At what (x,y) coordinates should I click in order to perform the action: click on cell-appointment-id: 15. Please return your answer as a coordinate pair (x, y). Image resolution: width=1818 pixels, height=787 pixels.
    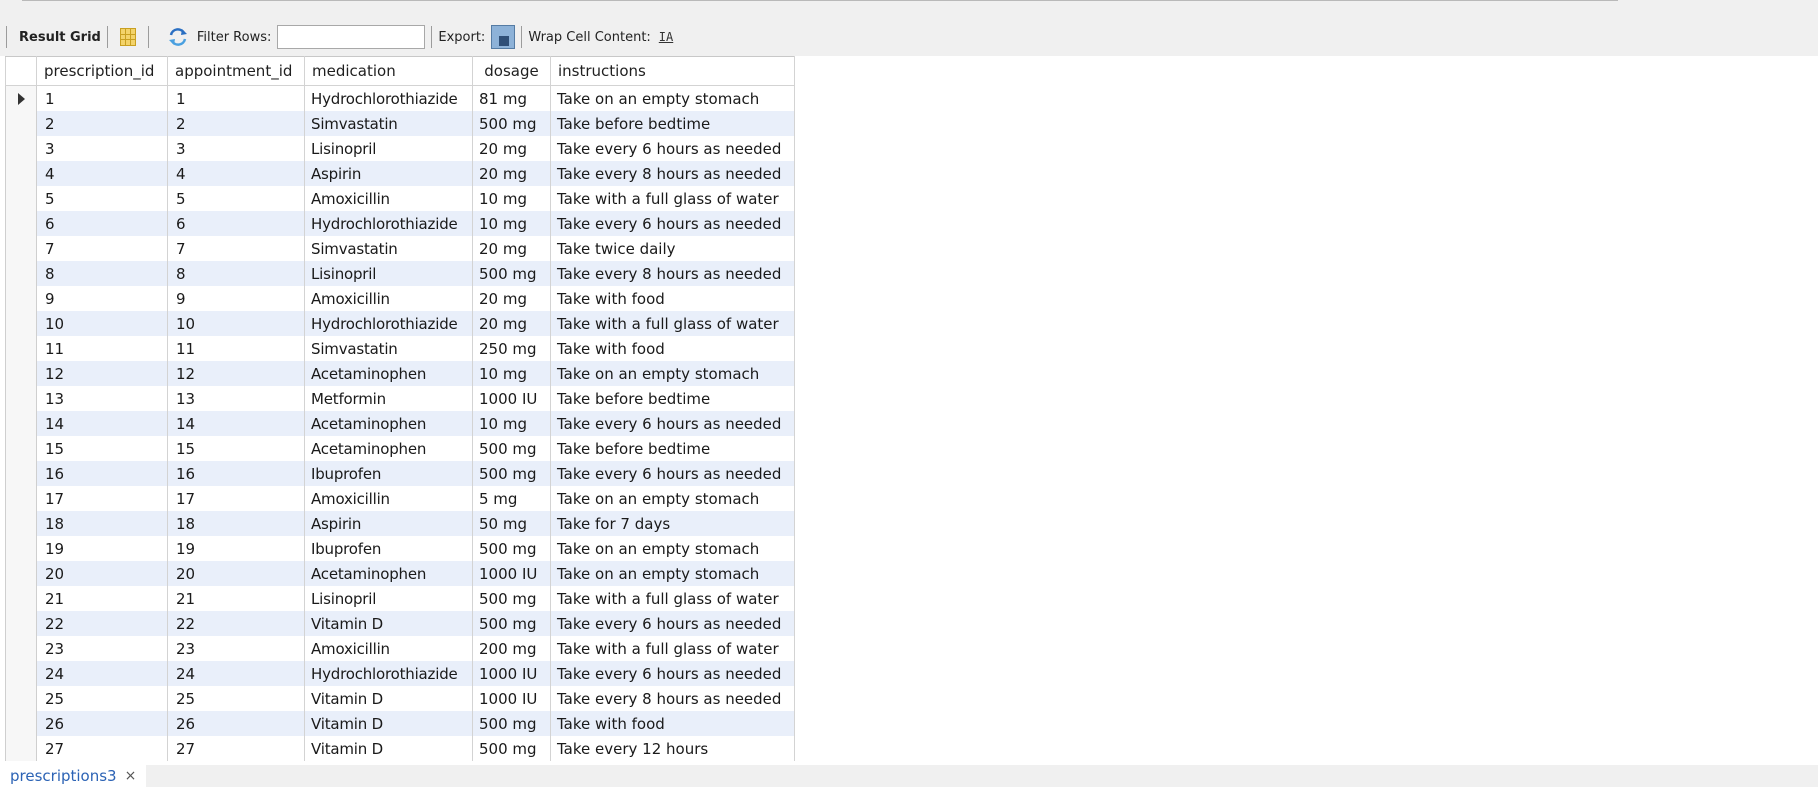
    Looking at the image, I should click on (236, 448).